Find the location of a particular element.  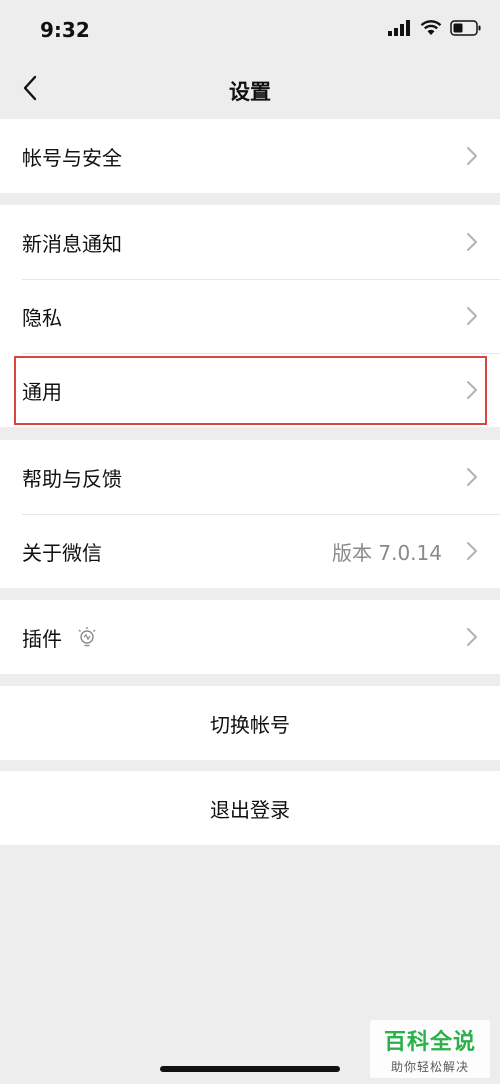

logout-button: 退出登录 is located at coordinates (250, 808).